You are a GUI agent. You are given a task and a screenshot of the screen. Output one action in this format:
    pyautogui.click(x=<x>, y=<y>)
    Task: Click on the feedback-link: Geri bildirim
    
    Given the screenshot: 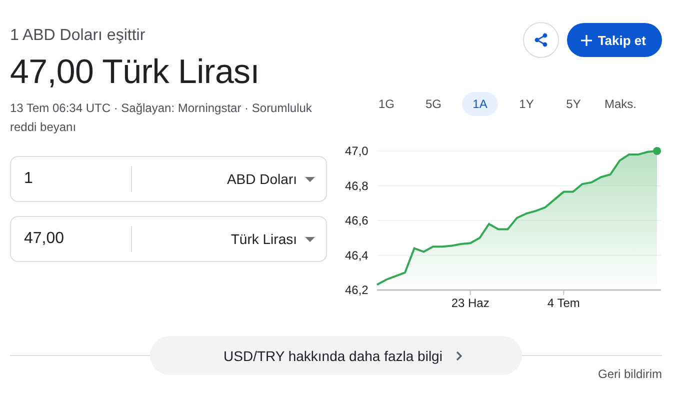 What is the action you would take?
    pyautogui.click(x=630, y=374)
    